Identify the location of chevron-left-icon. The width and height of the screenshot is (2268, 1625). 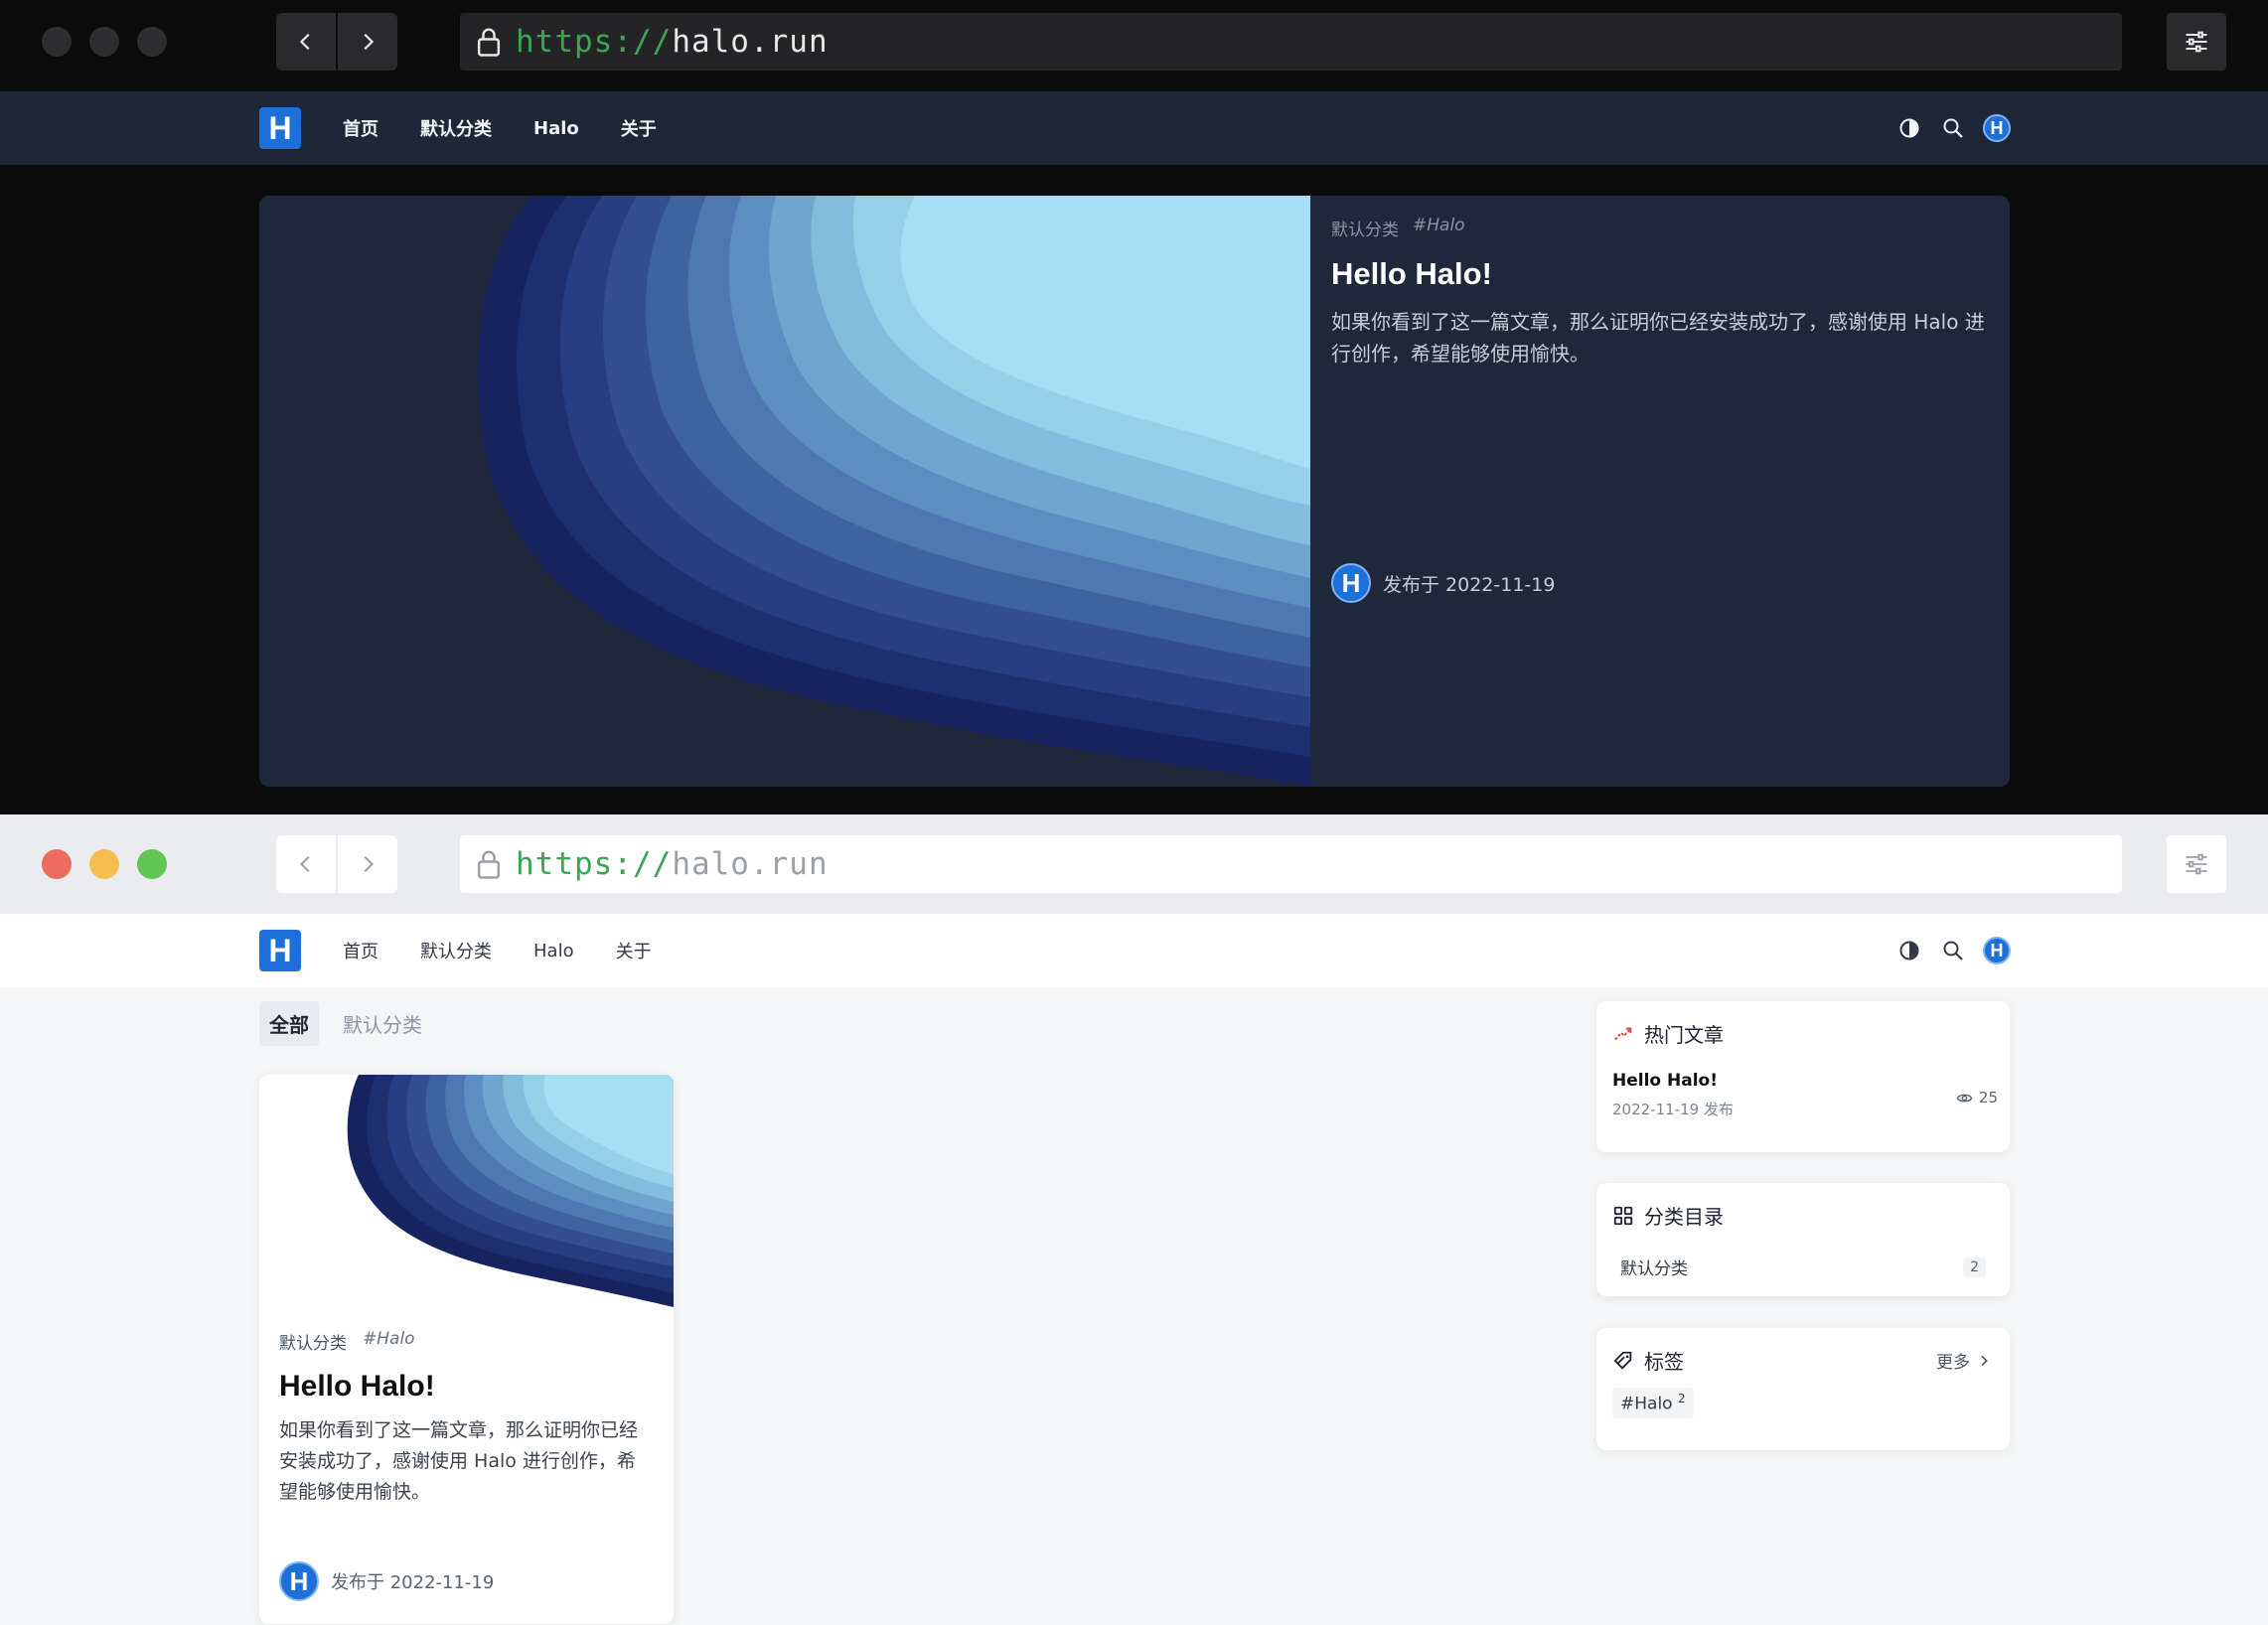
(304, 42).